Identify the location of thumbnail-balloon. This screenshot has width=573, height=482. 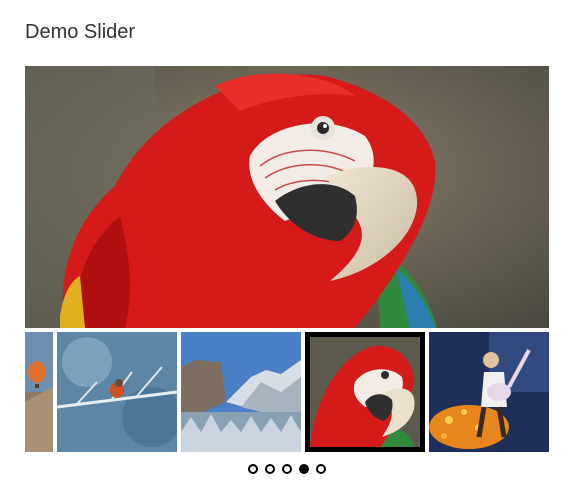
(39, 392).